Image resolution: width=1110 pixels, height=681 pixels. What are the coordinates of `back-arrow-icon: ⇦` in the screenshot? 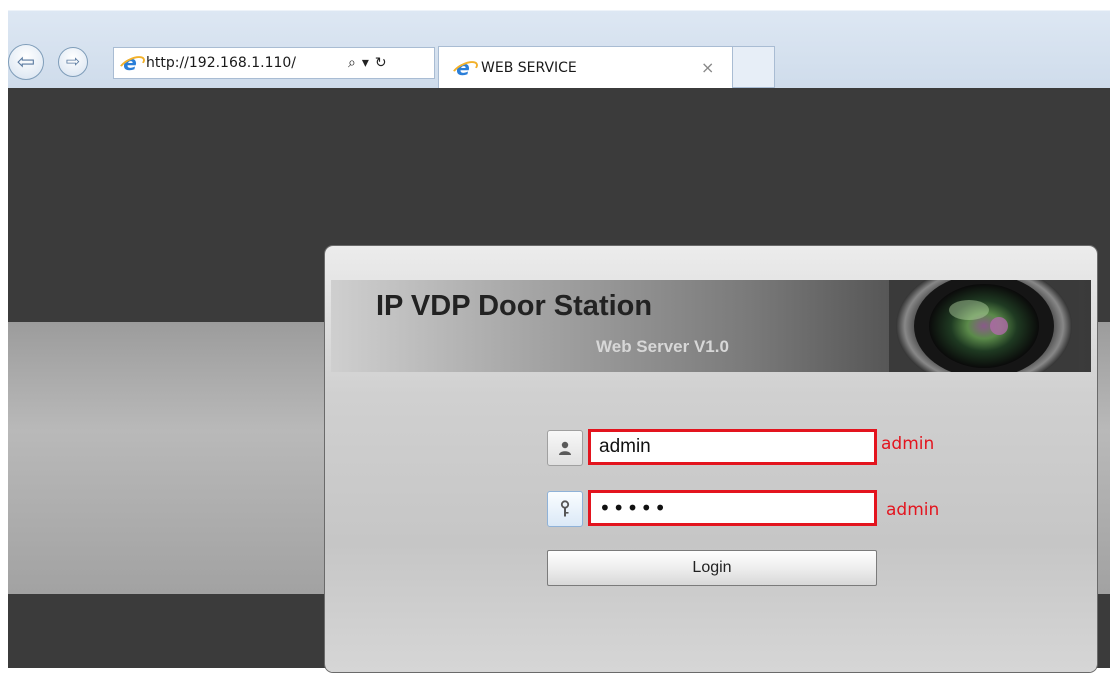 It's located at (26, 62).